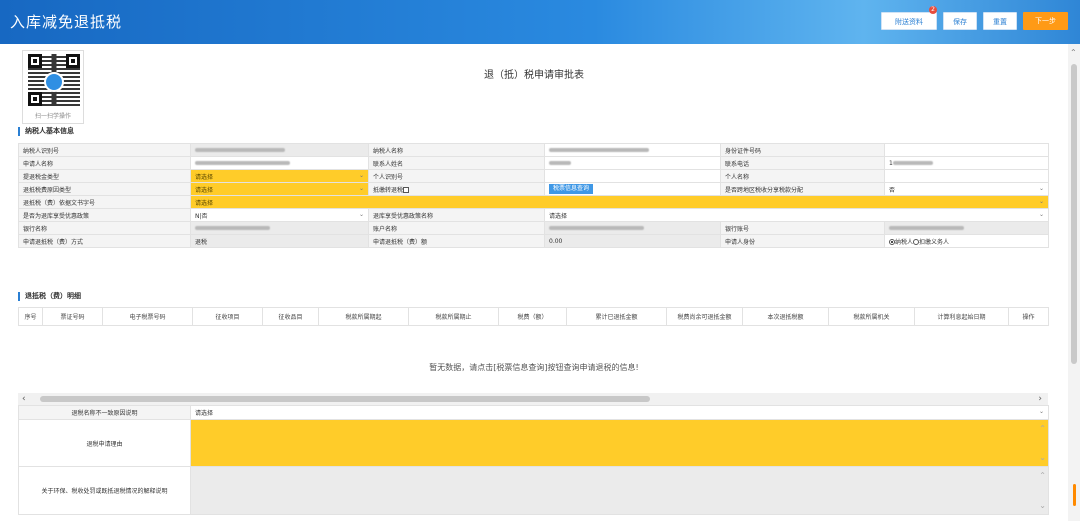 The width and height of the screenshot is (1080, 521). Describe the element at coordinates (558, 216) in the screenshot. I see `policy-name-value: 请选择` at that location.